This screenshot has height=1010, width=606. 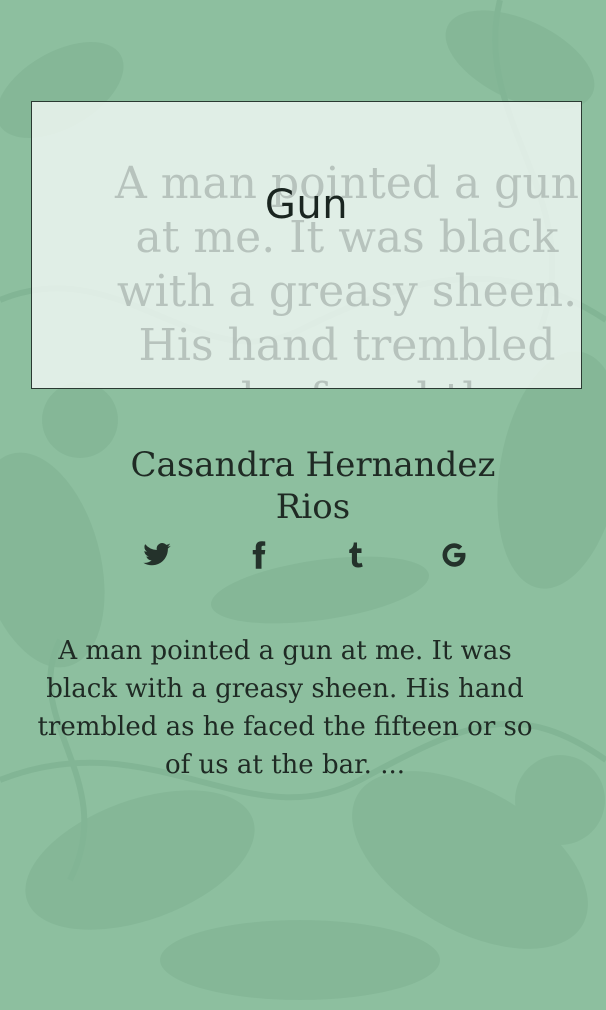 What do you see at coordinates (303, 558) in the screenshot?
I see `social-share-bar` at bounding box center [303, 558].